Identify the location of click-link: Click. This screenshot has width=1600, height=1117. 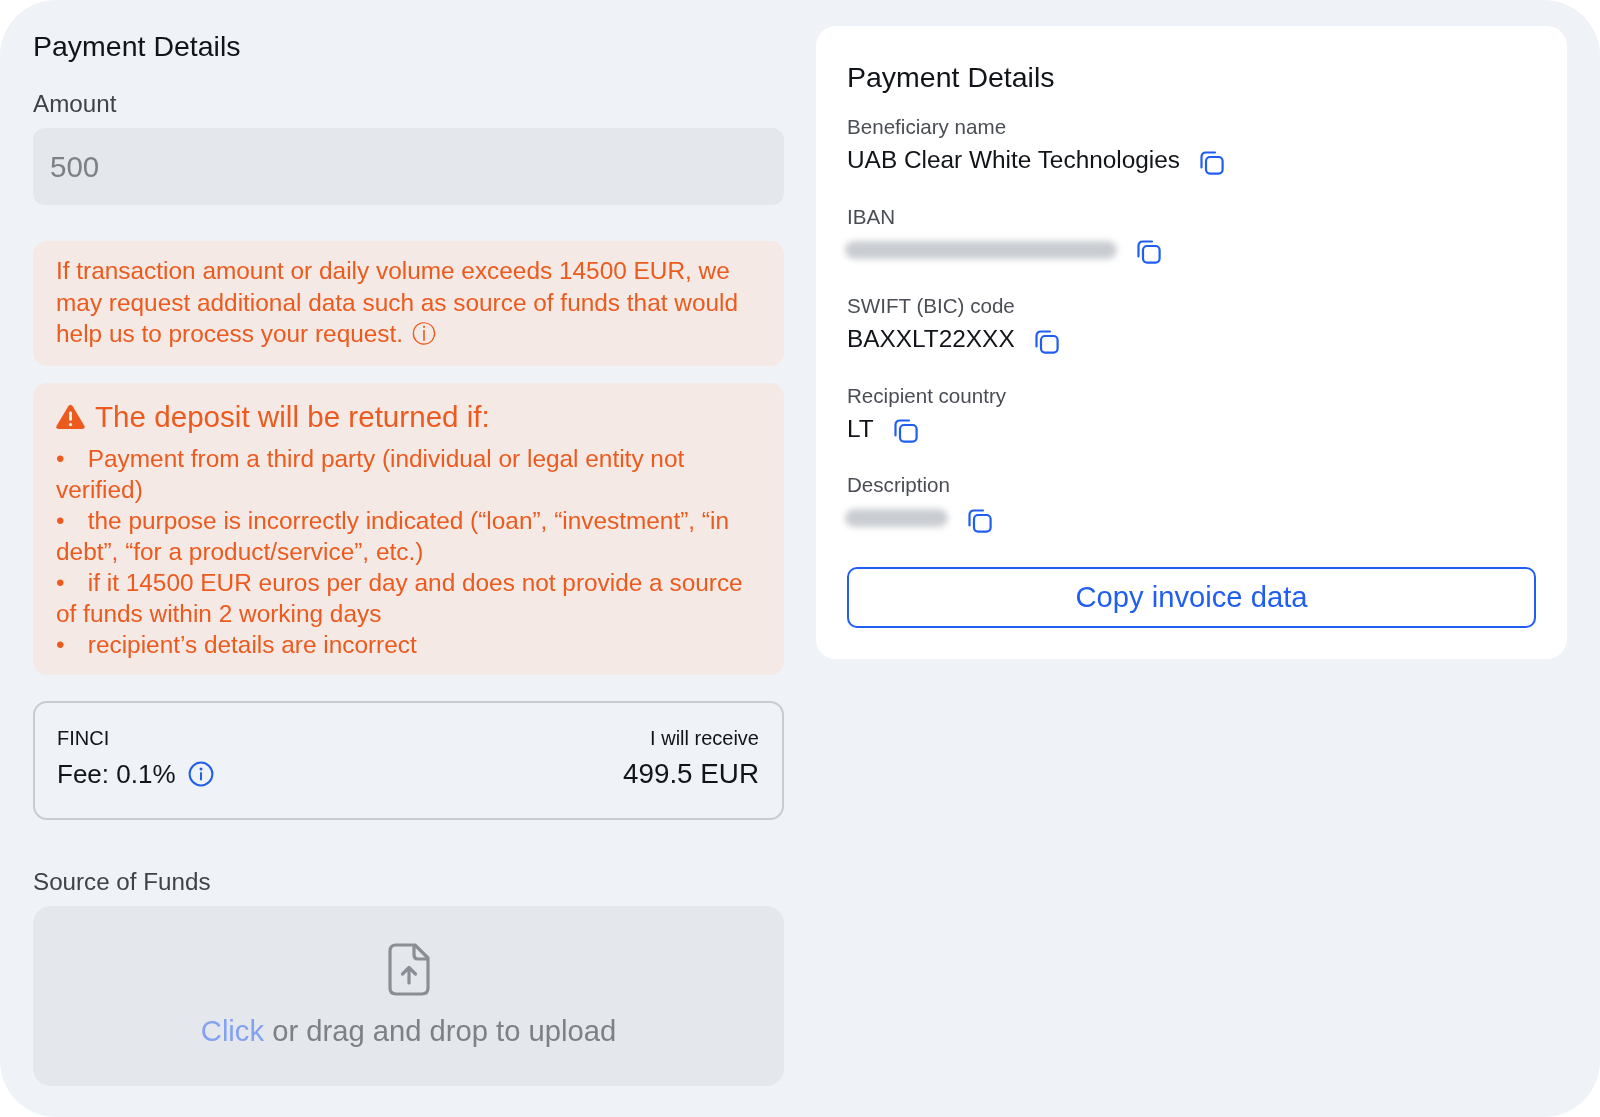
(232, 1030).